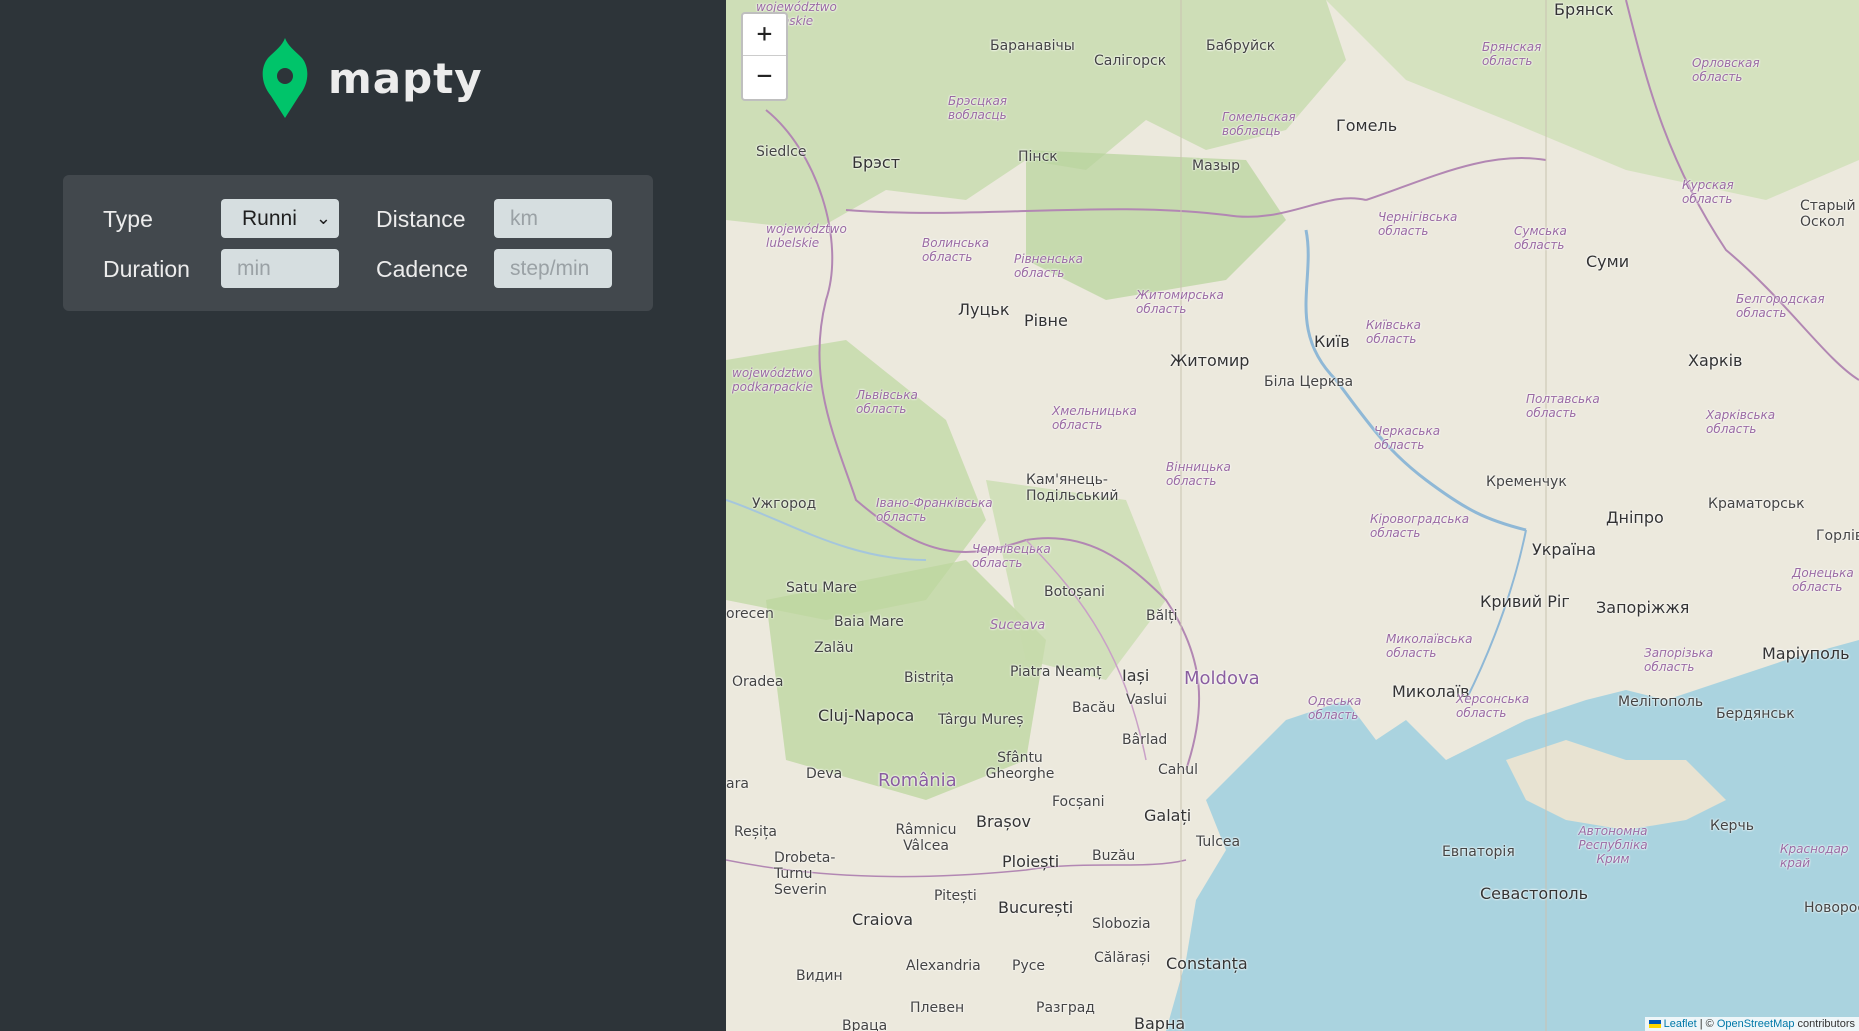 This screenshot has height=1031, width=1859. I want to click on place-galati: Galați, so click(1168, 815).